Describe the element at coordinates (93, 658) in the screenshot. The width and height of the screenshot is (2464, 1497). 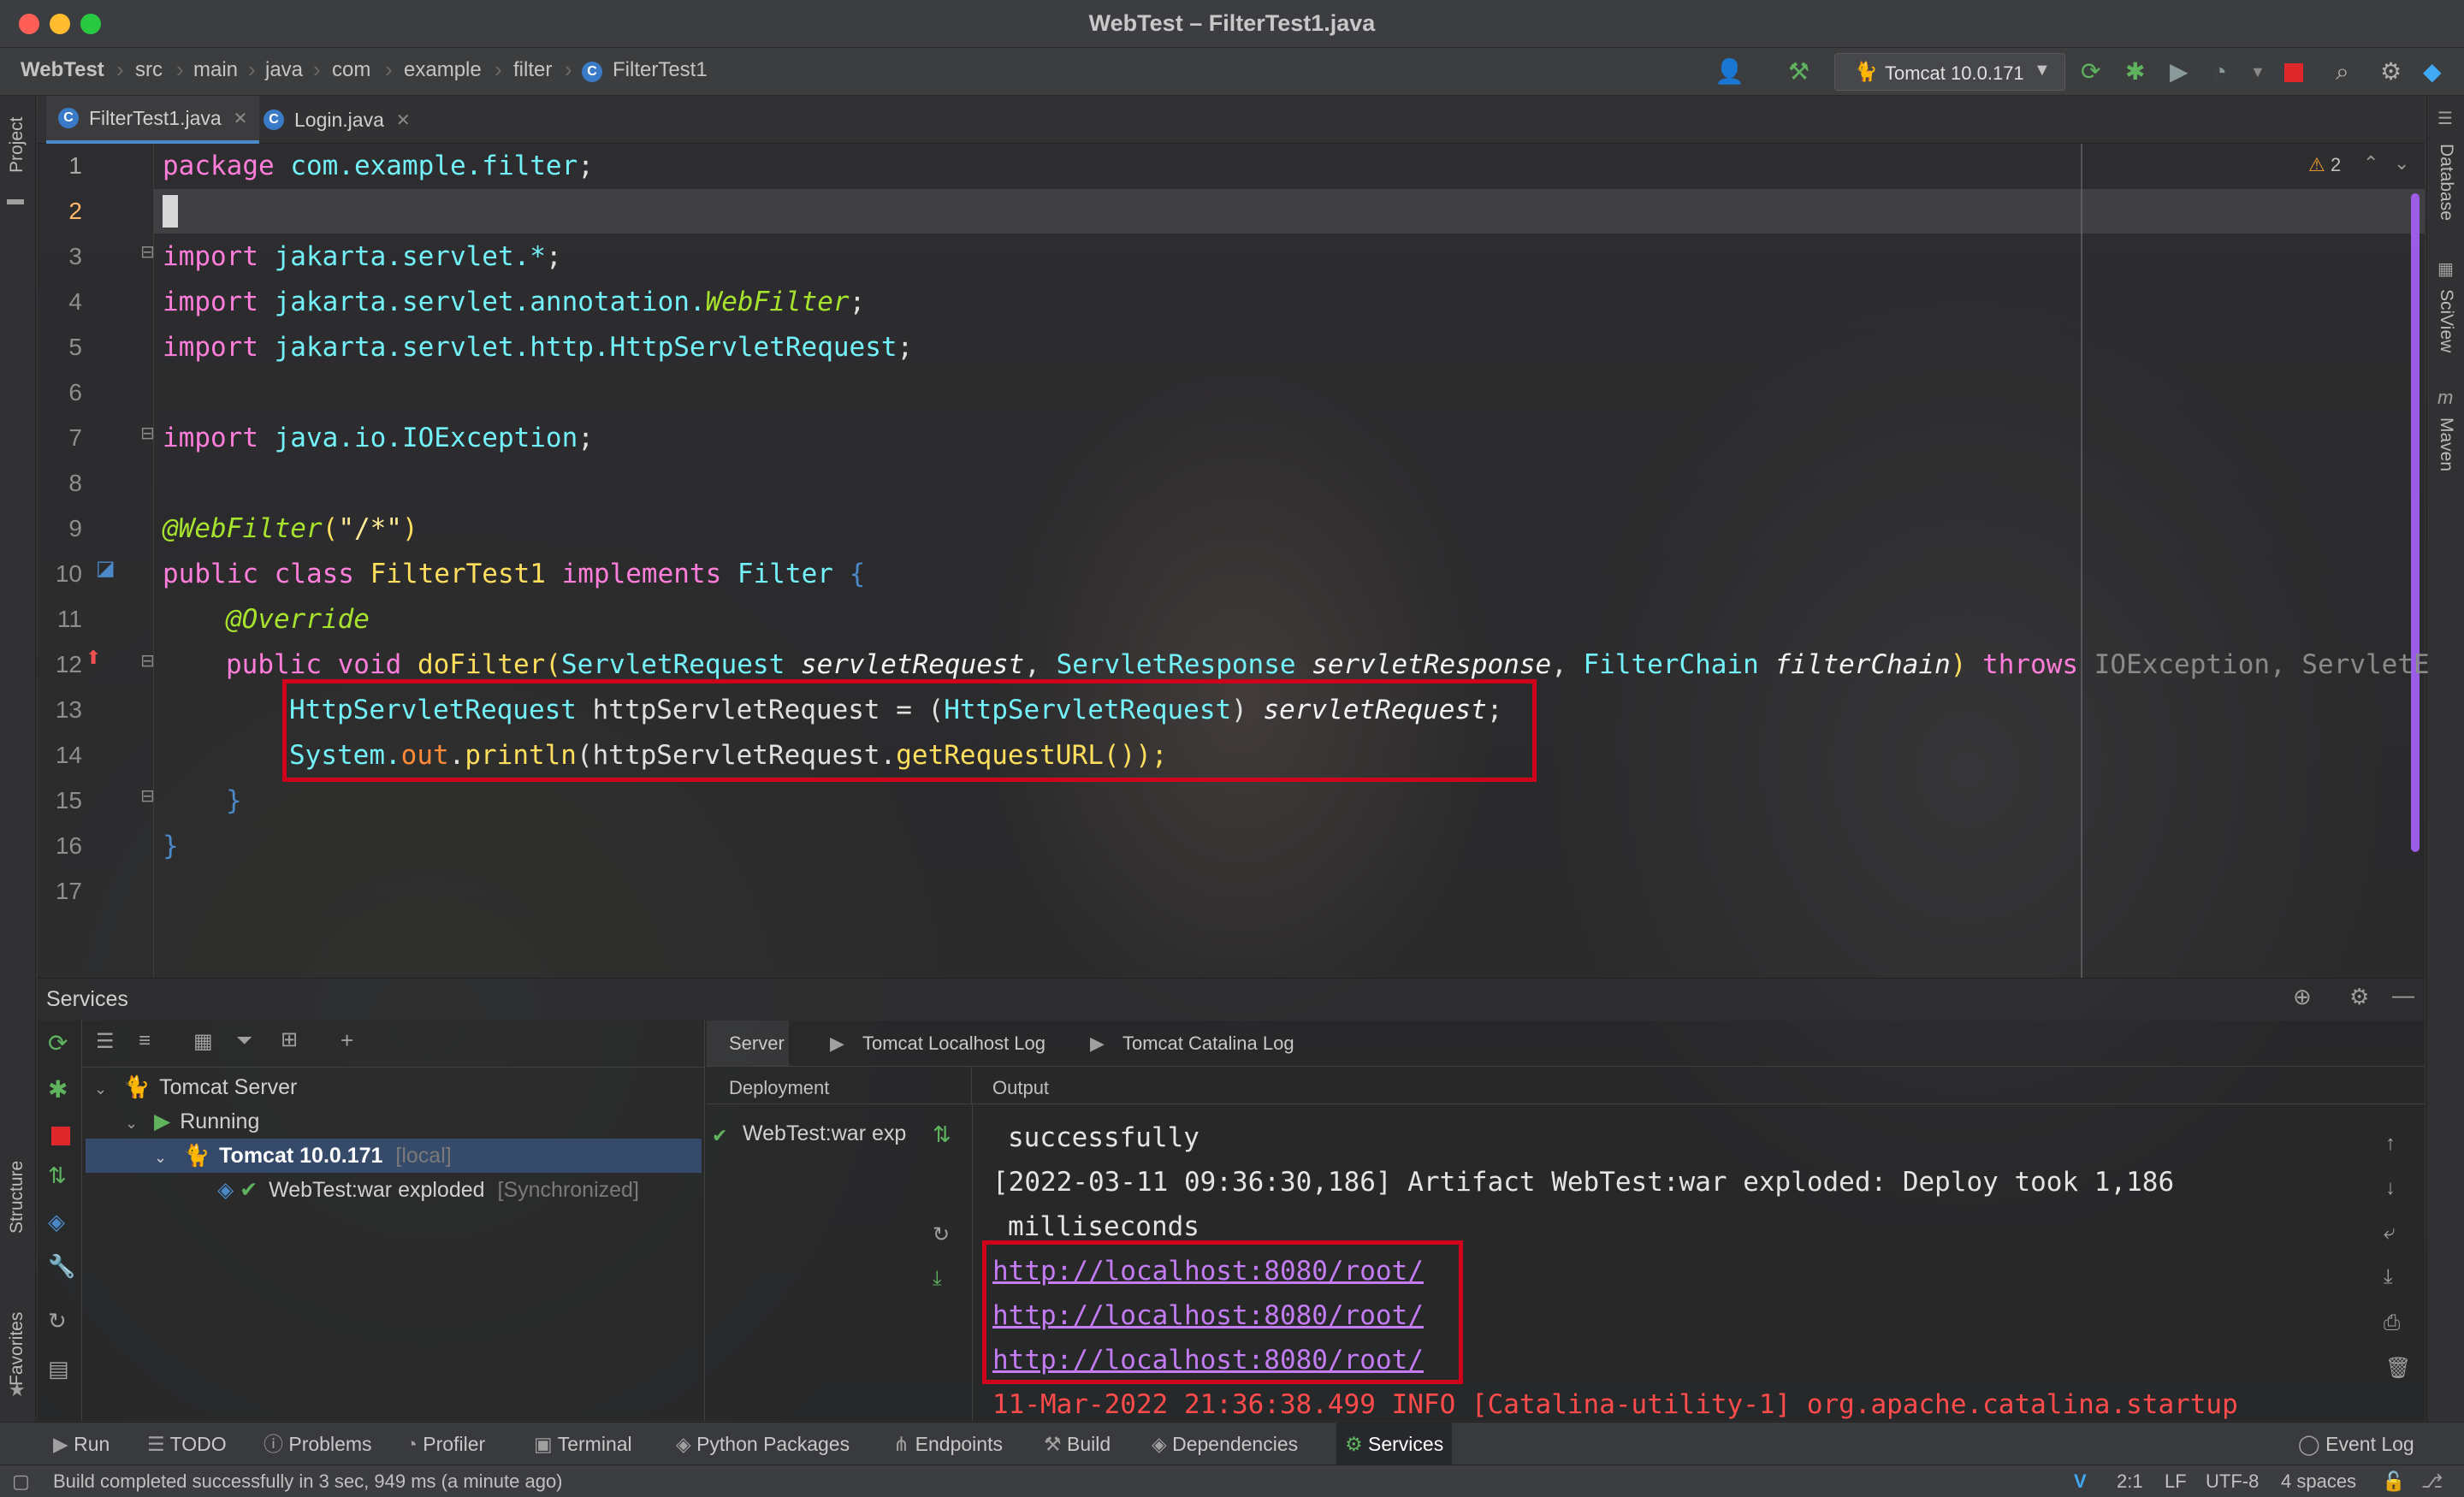
I see `override-gutter-icon: ⬆` at that location.